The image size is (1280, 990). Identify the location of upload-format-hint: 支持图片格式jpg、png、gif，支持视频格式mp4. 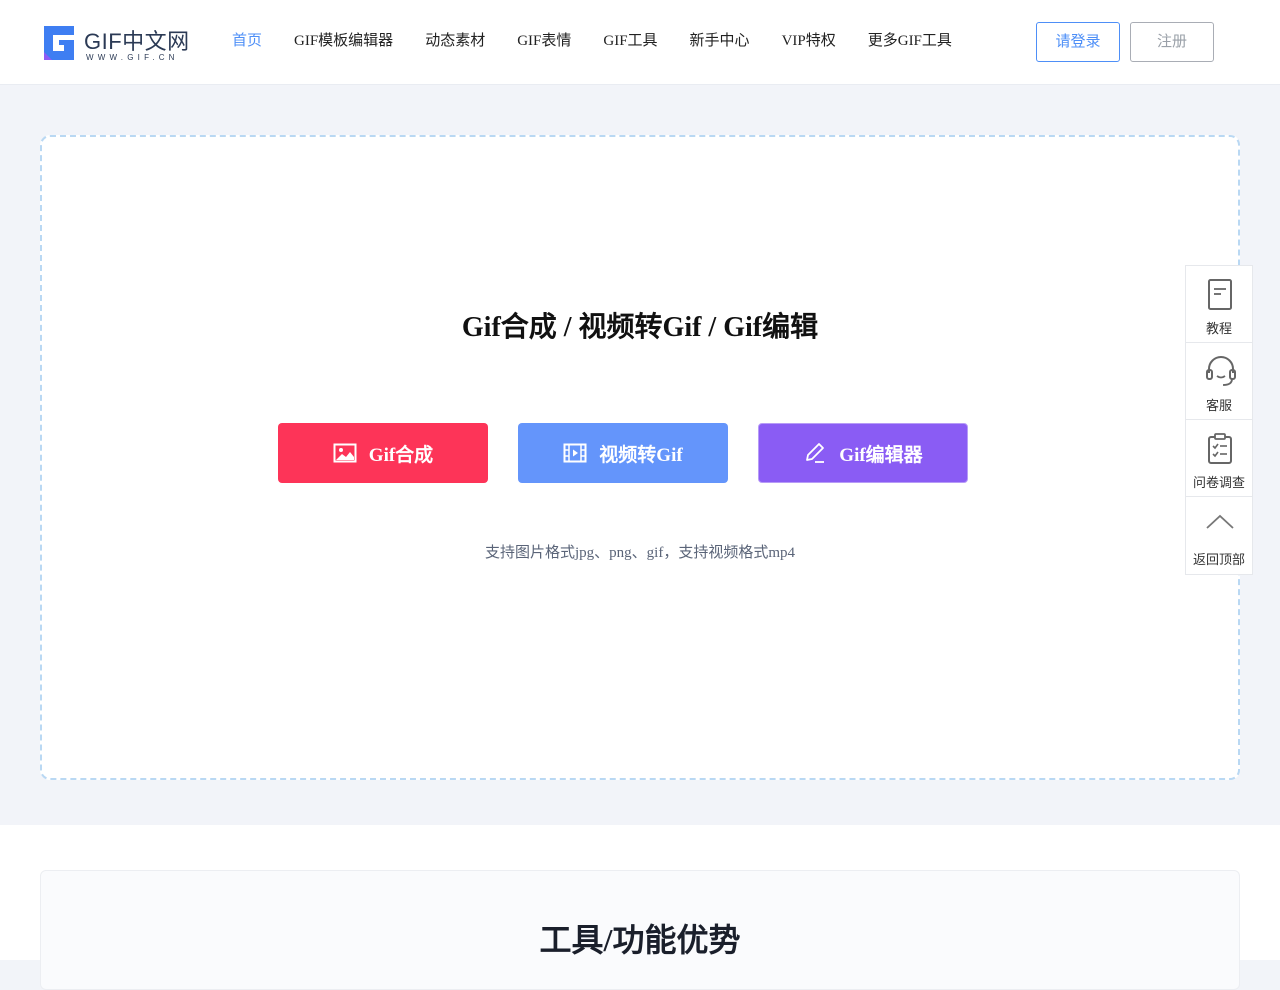
(640, 553).